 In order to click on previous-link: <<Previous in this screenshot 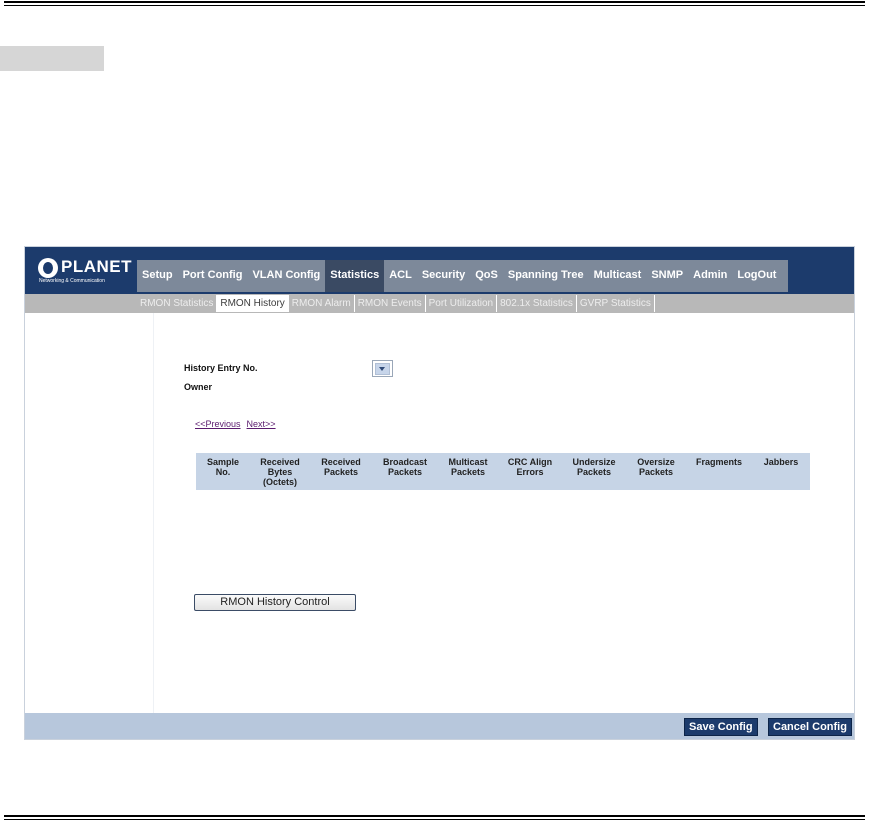, I will do `click(218, 424)`.